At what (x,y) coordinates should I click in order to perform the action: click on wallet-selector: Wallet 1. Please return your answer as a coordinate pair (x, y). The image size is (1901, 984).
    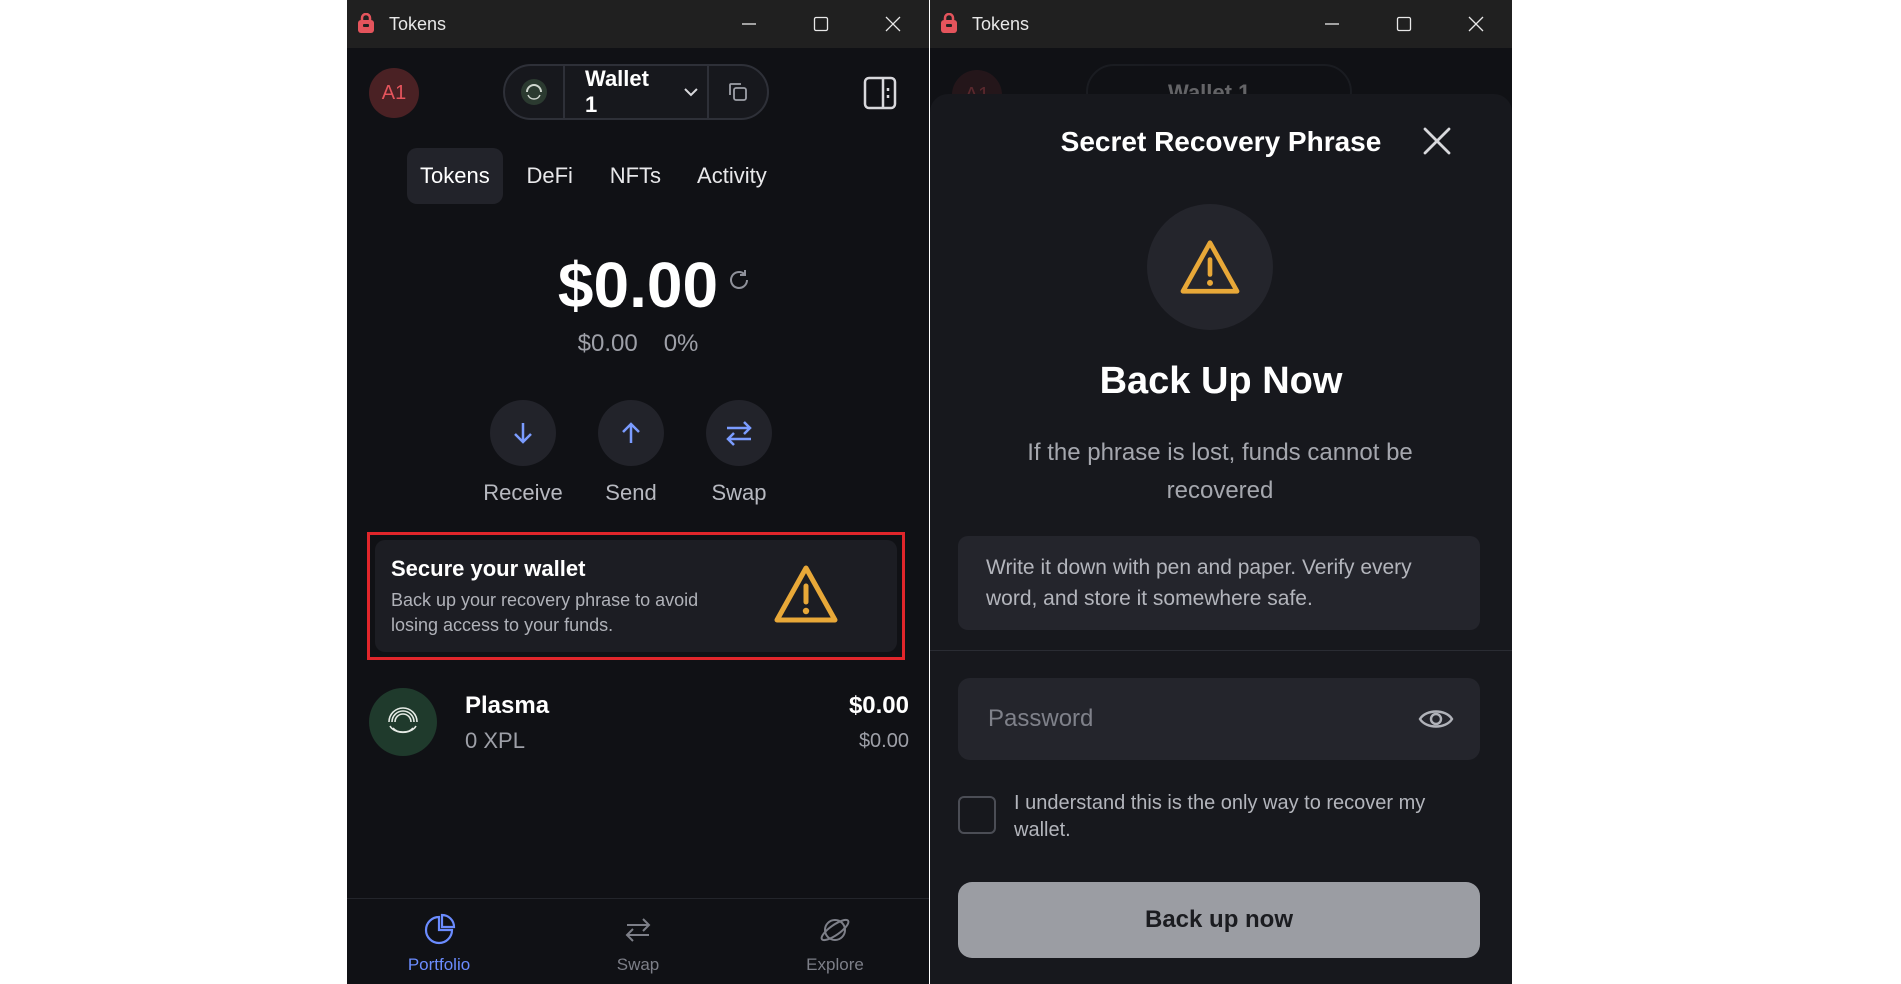
    Looking at the image, I should click on (636, 92).